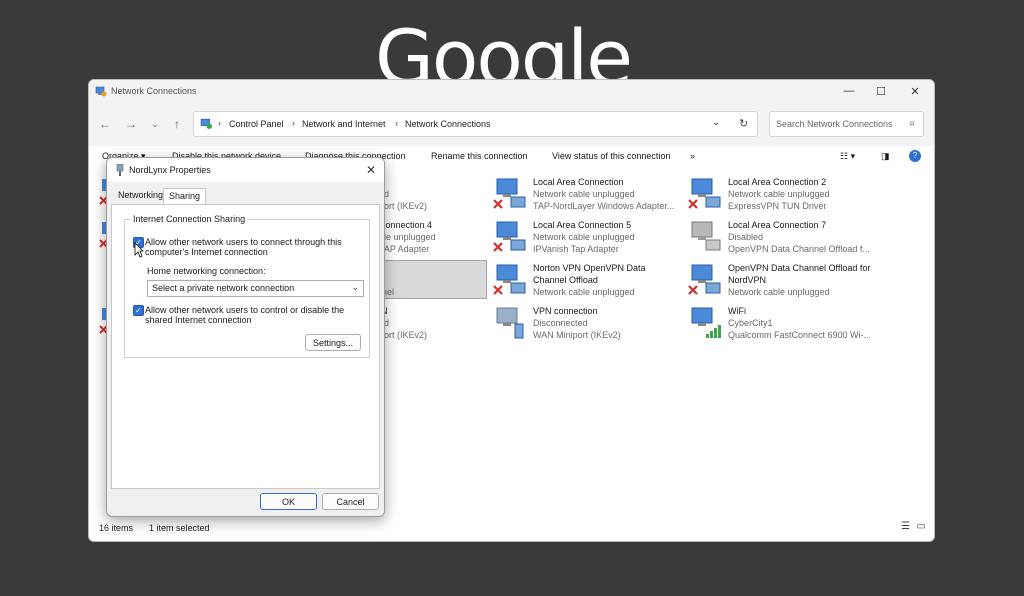 This screenshot has width=1024, height=596. Describe the element at coordinates (245, 170) in the screenshot. I see `dialog-title-bar: NordLynx Properties ✕` at that location.